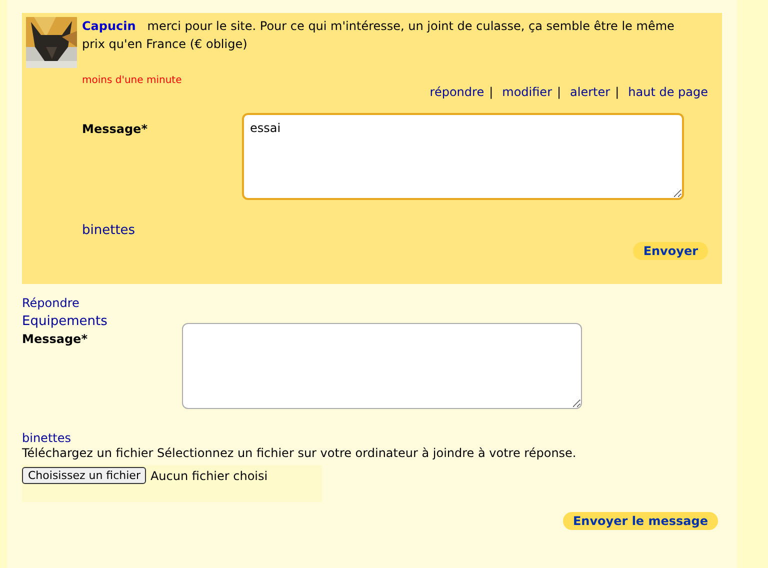 Image resolution: width=768 pixels, height=568 pixels. What do you see at coordinates (457, 92) in the screenshot?
I see `post-action-link: répondre` at bounding box center [457, 92].